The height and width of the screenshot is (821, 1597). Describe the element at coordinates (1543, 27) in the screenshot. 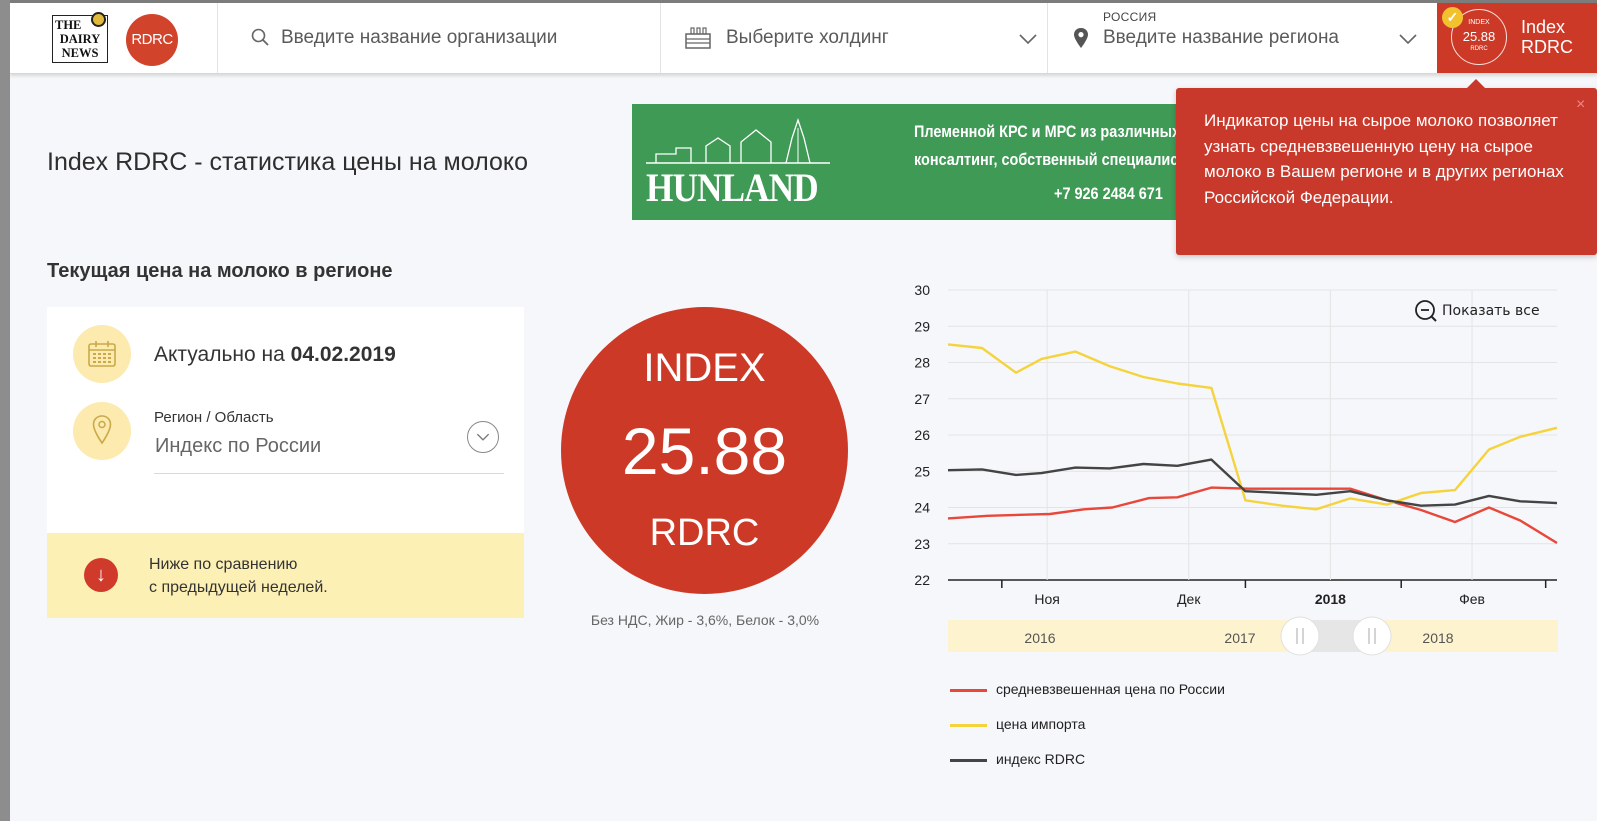

I see `index-label-line1: Index` at that location.